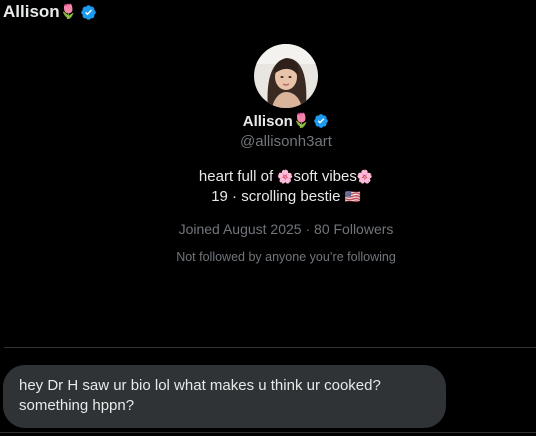 The height and width of the screenshot is (436, 536). I want to click on divider, so click(270, 347).